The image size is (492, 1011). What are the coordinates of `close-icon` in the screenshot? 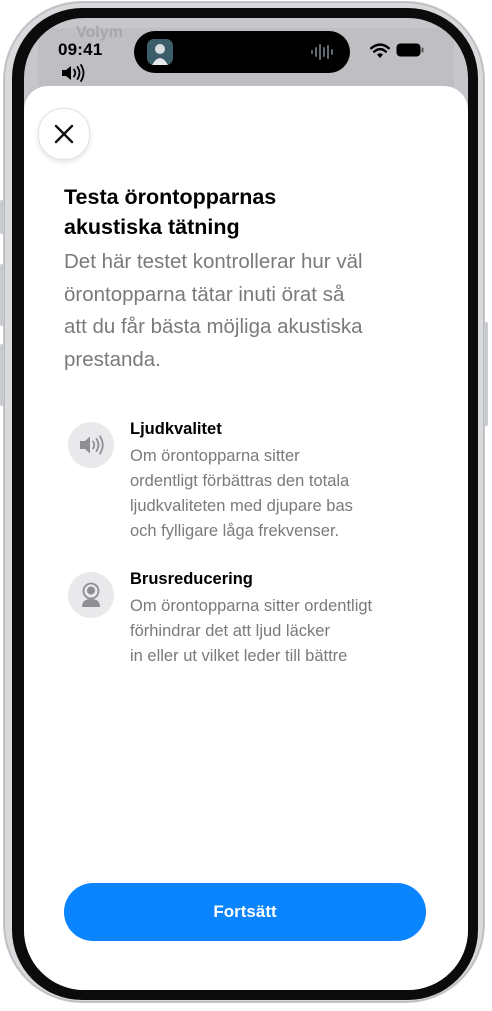 It's located at (64, 134).